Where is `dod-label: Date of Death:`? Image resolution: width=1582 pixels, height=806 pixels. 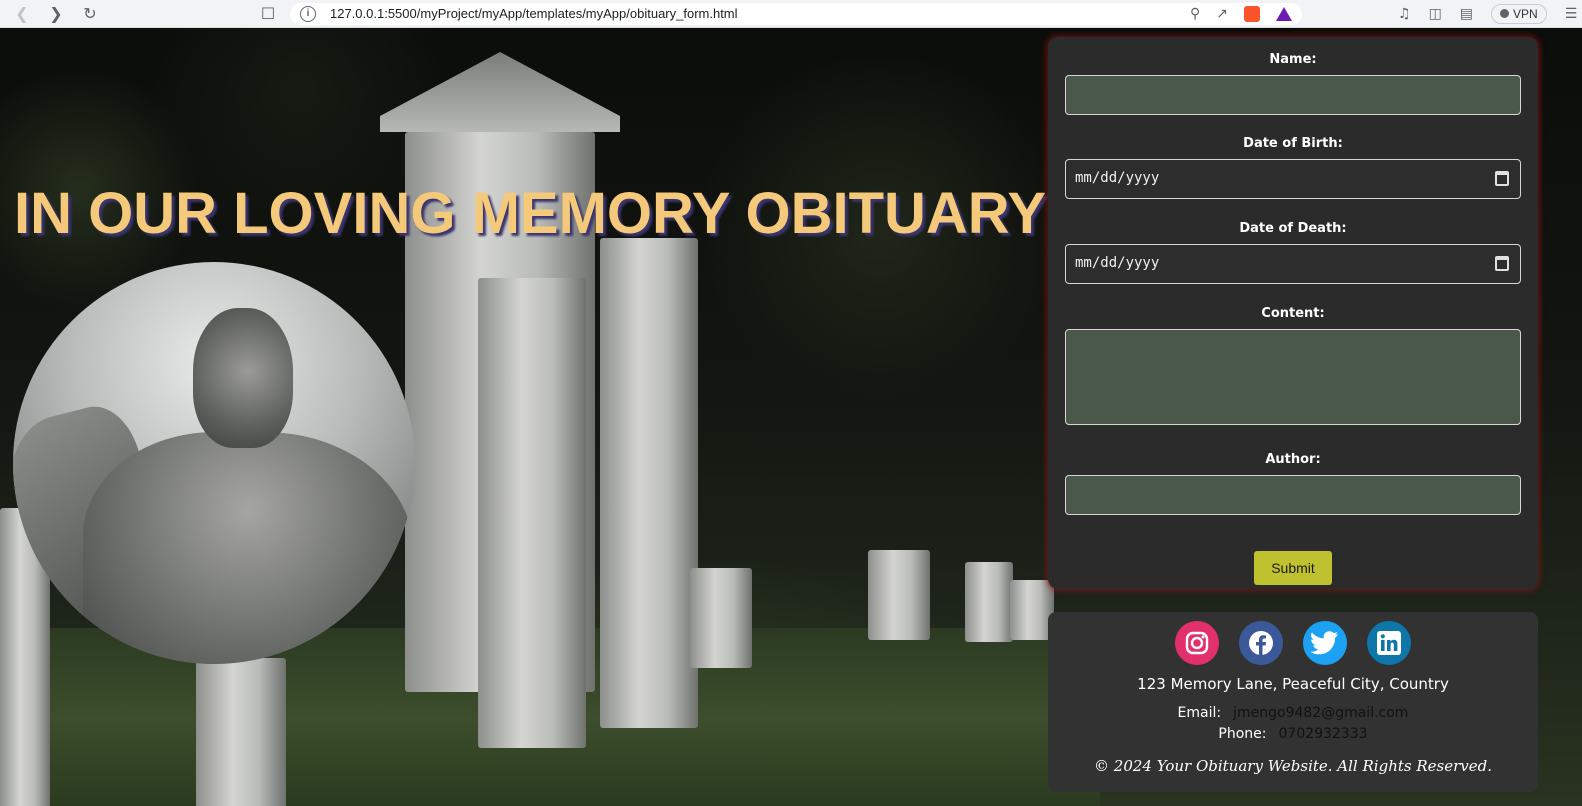 dod-label: Date of Death: is located at coordinates (1293, 228).